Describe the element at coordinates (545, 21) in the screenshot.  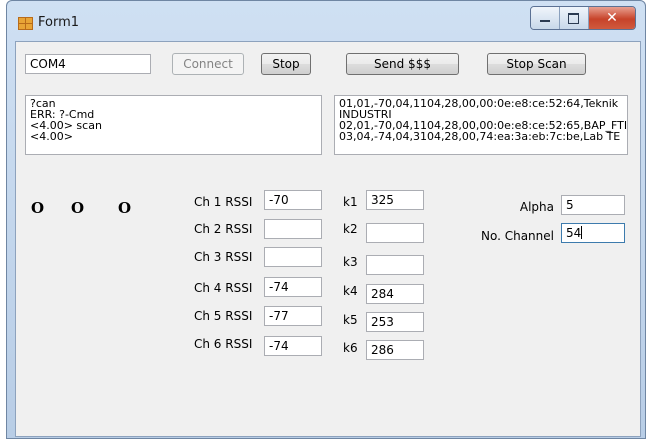
I see `minimize-icon` at that location.